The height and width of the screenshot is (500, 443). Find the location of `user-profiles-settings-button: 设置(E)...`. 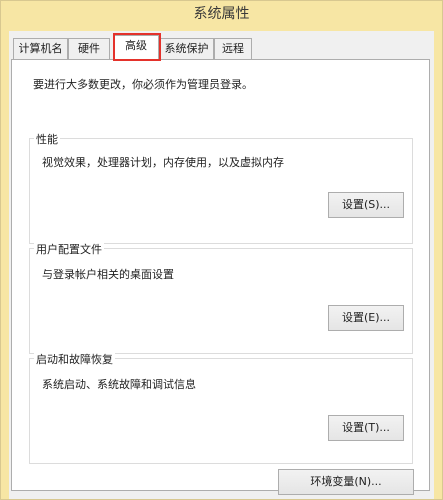

user-profiles-settings-button: 设置(E)... is located at coordinates (366, 318).